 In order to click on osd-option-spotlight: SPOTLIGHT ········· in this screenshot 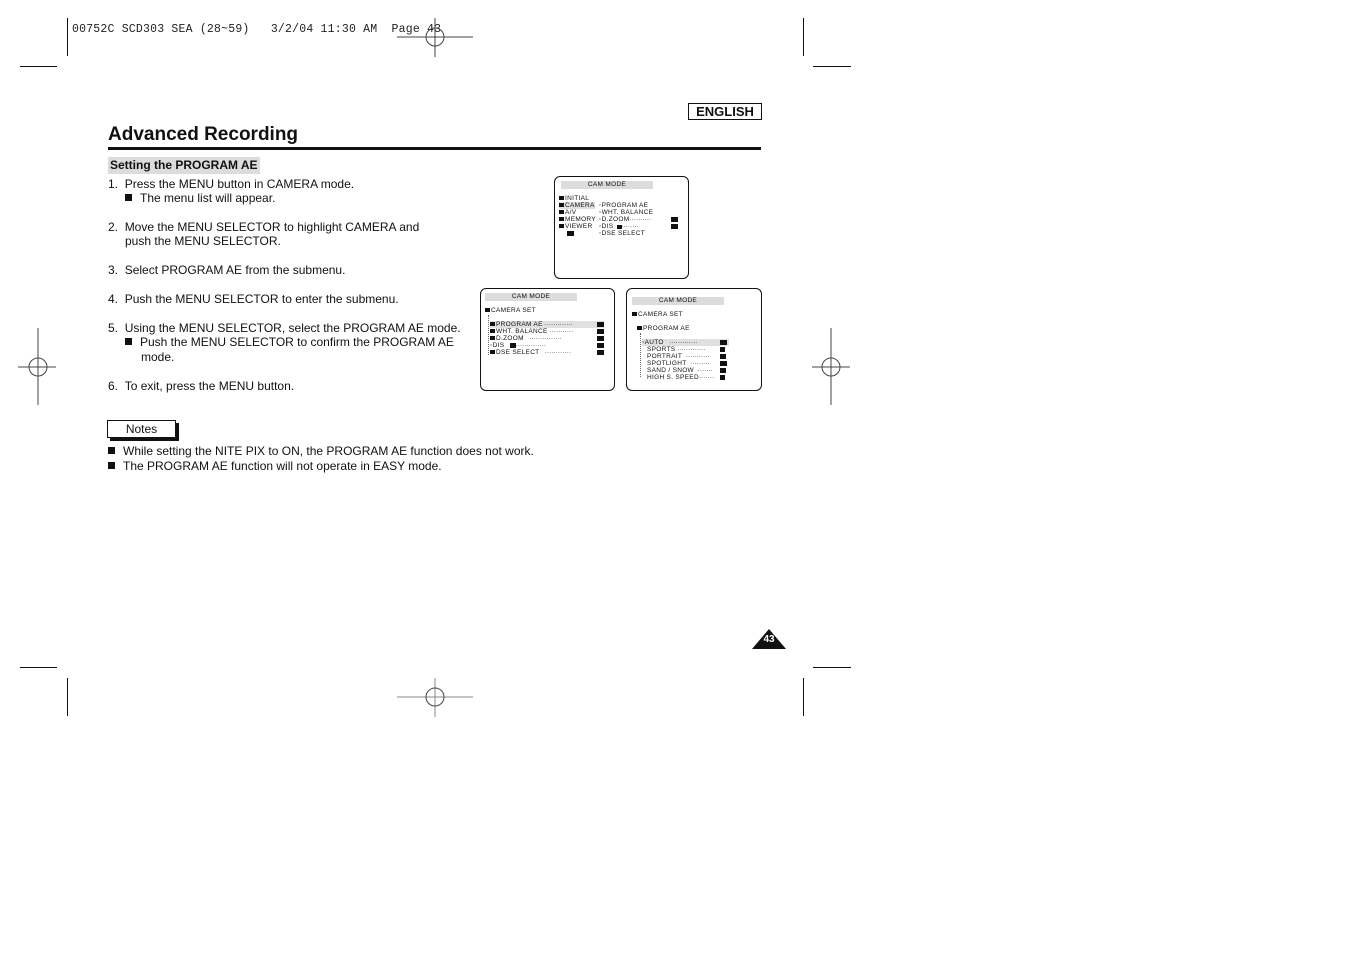, I will do `click(678, 363)`.